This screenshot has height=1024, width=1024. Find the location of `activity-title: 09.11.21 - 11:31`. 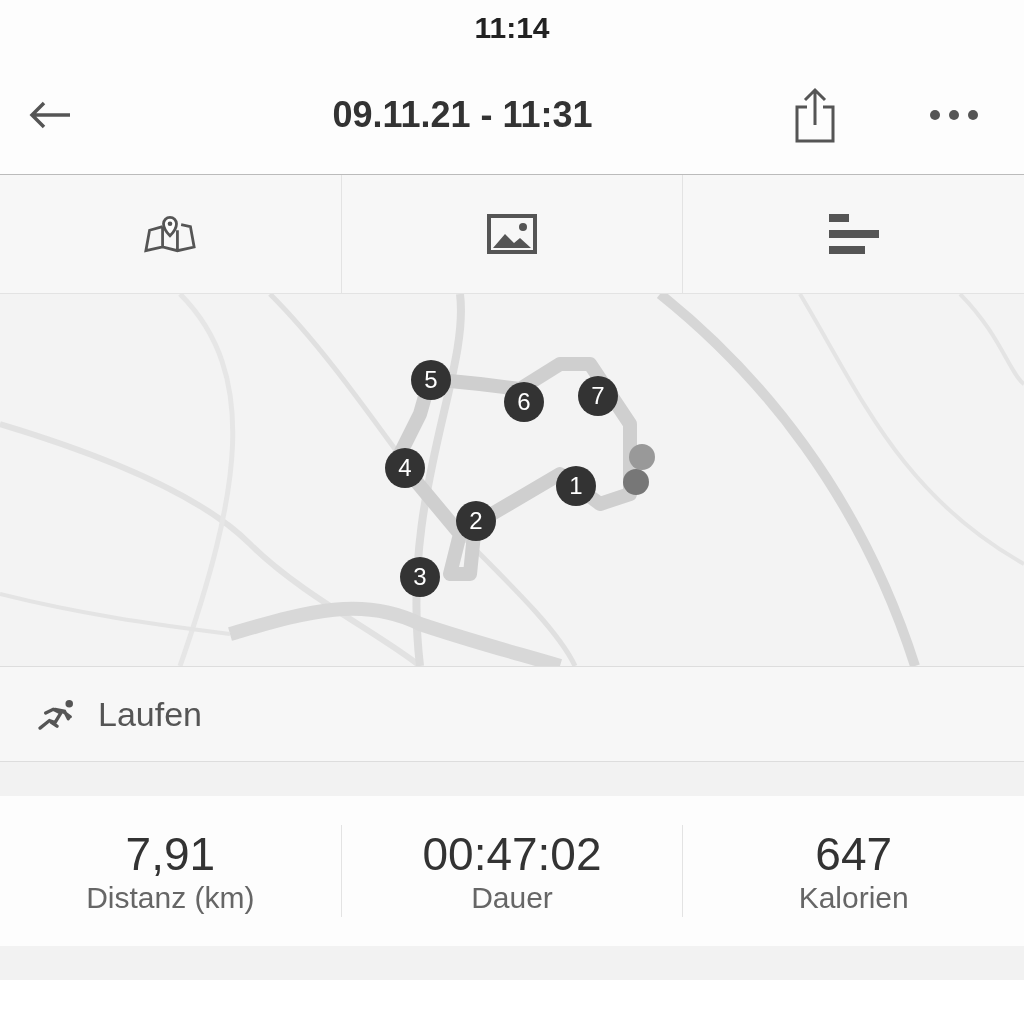

activity-title: 09.11.21 - 11:31 is located at coordinates (462, 114).